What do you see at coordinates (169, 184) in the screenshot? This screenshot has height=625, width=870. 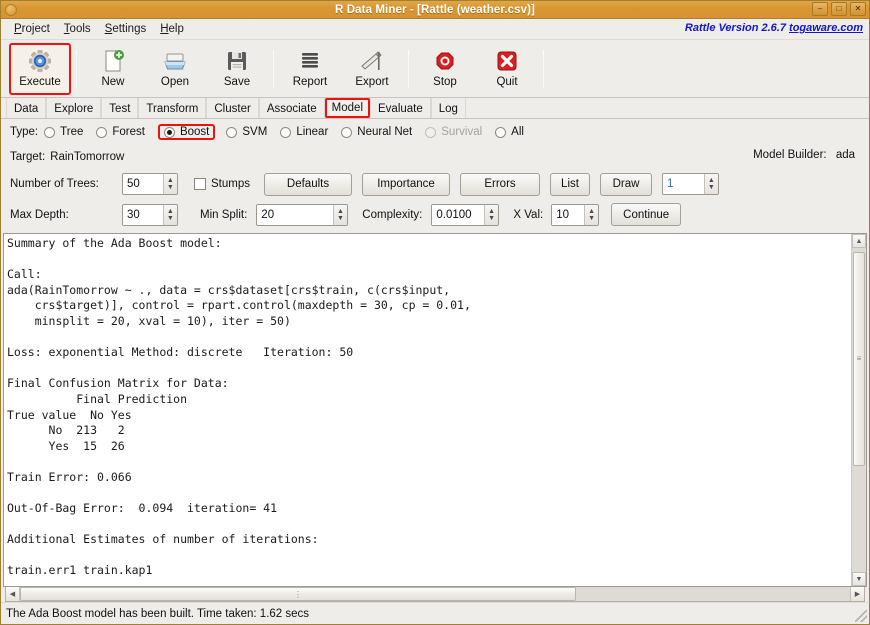 I see `num-trees-arrows: ▲ ▼` at bounding box center [169, 184].